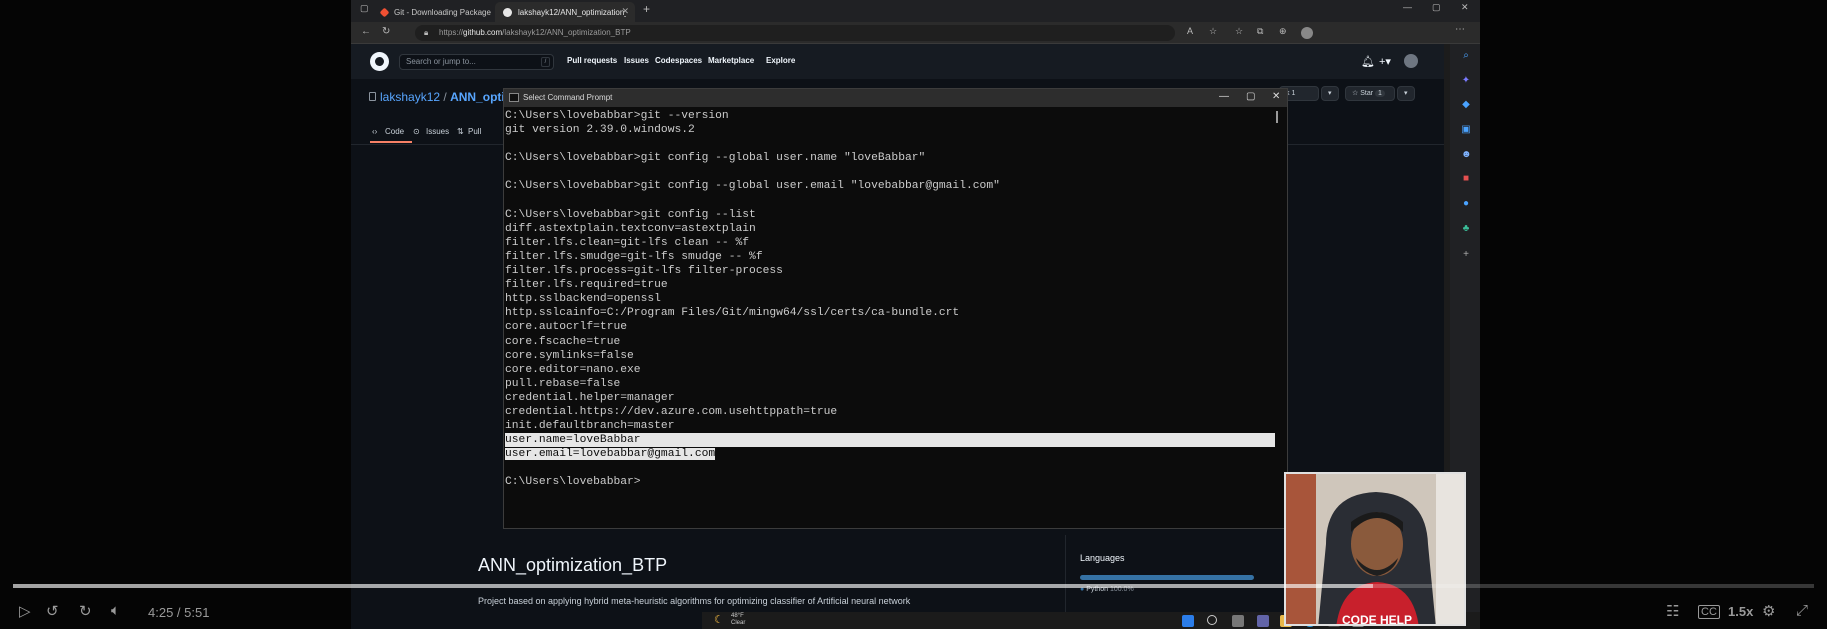 This screenshot has height=629, width=1827. Describe the element at coordinates (391, 142) in the screenshot. I see `active-tab-indicator` at that location.